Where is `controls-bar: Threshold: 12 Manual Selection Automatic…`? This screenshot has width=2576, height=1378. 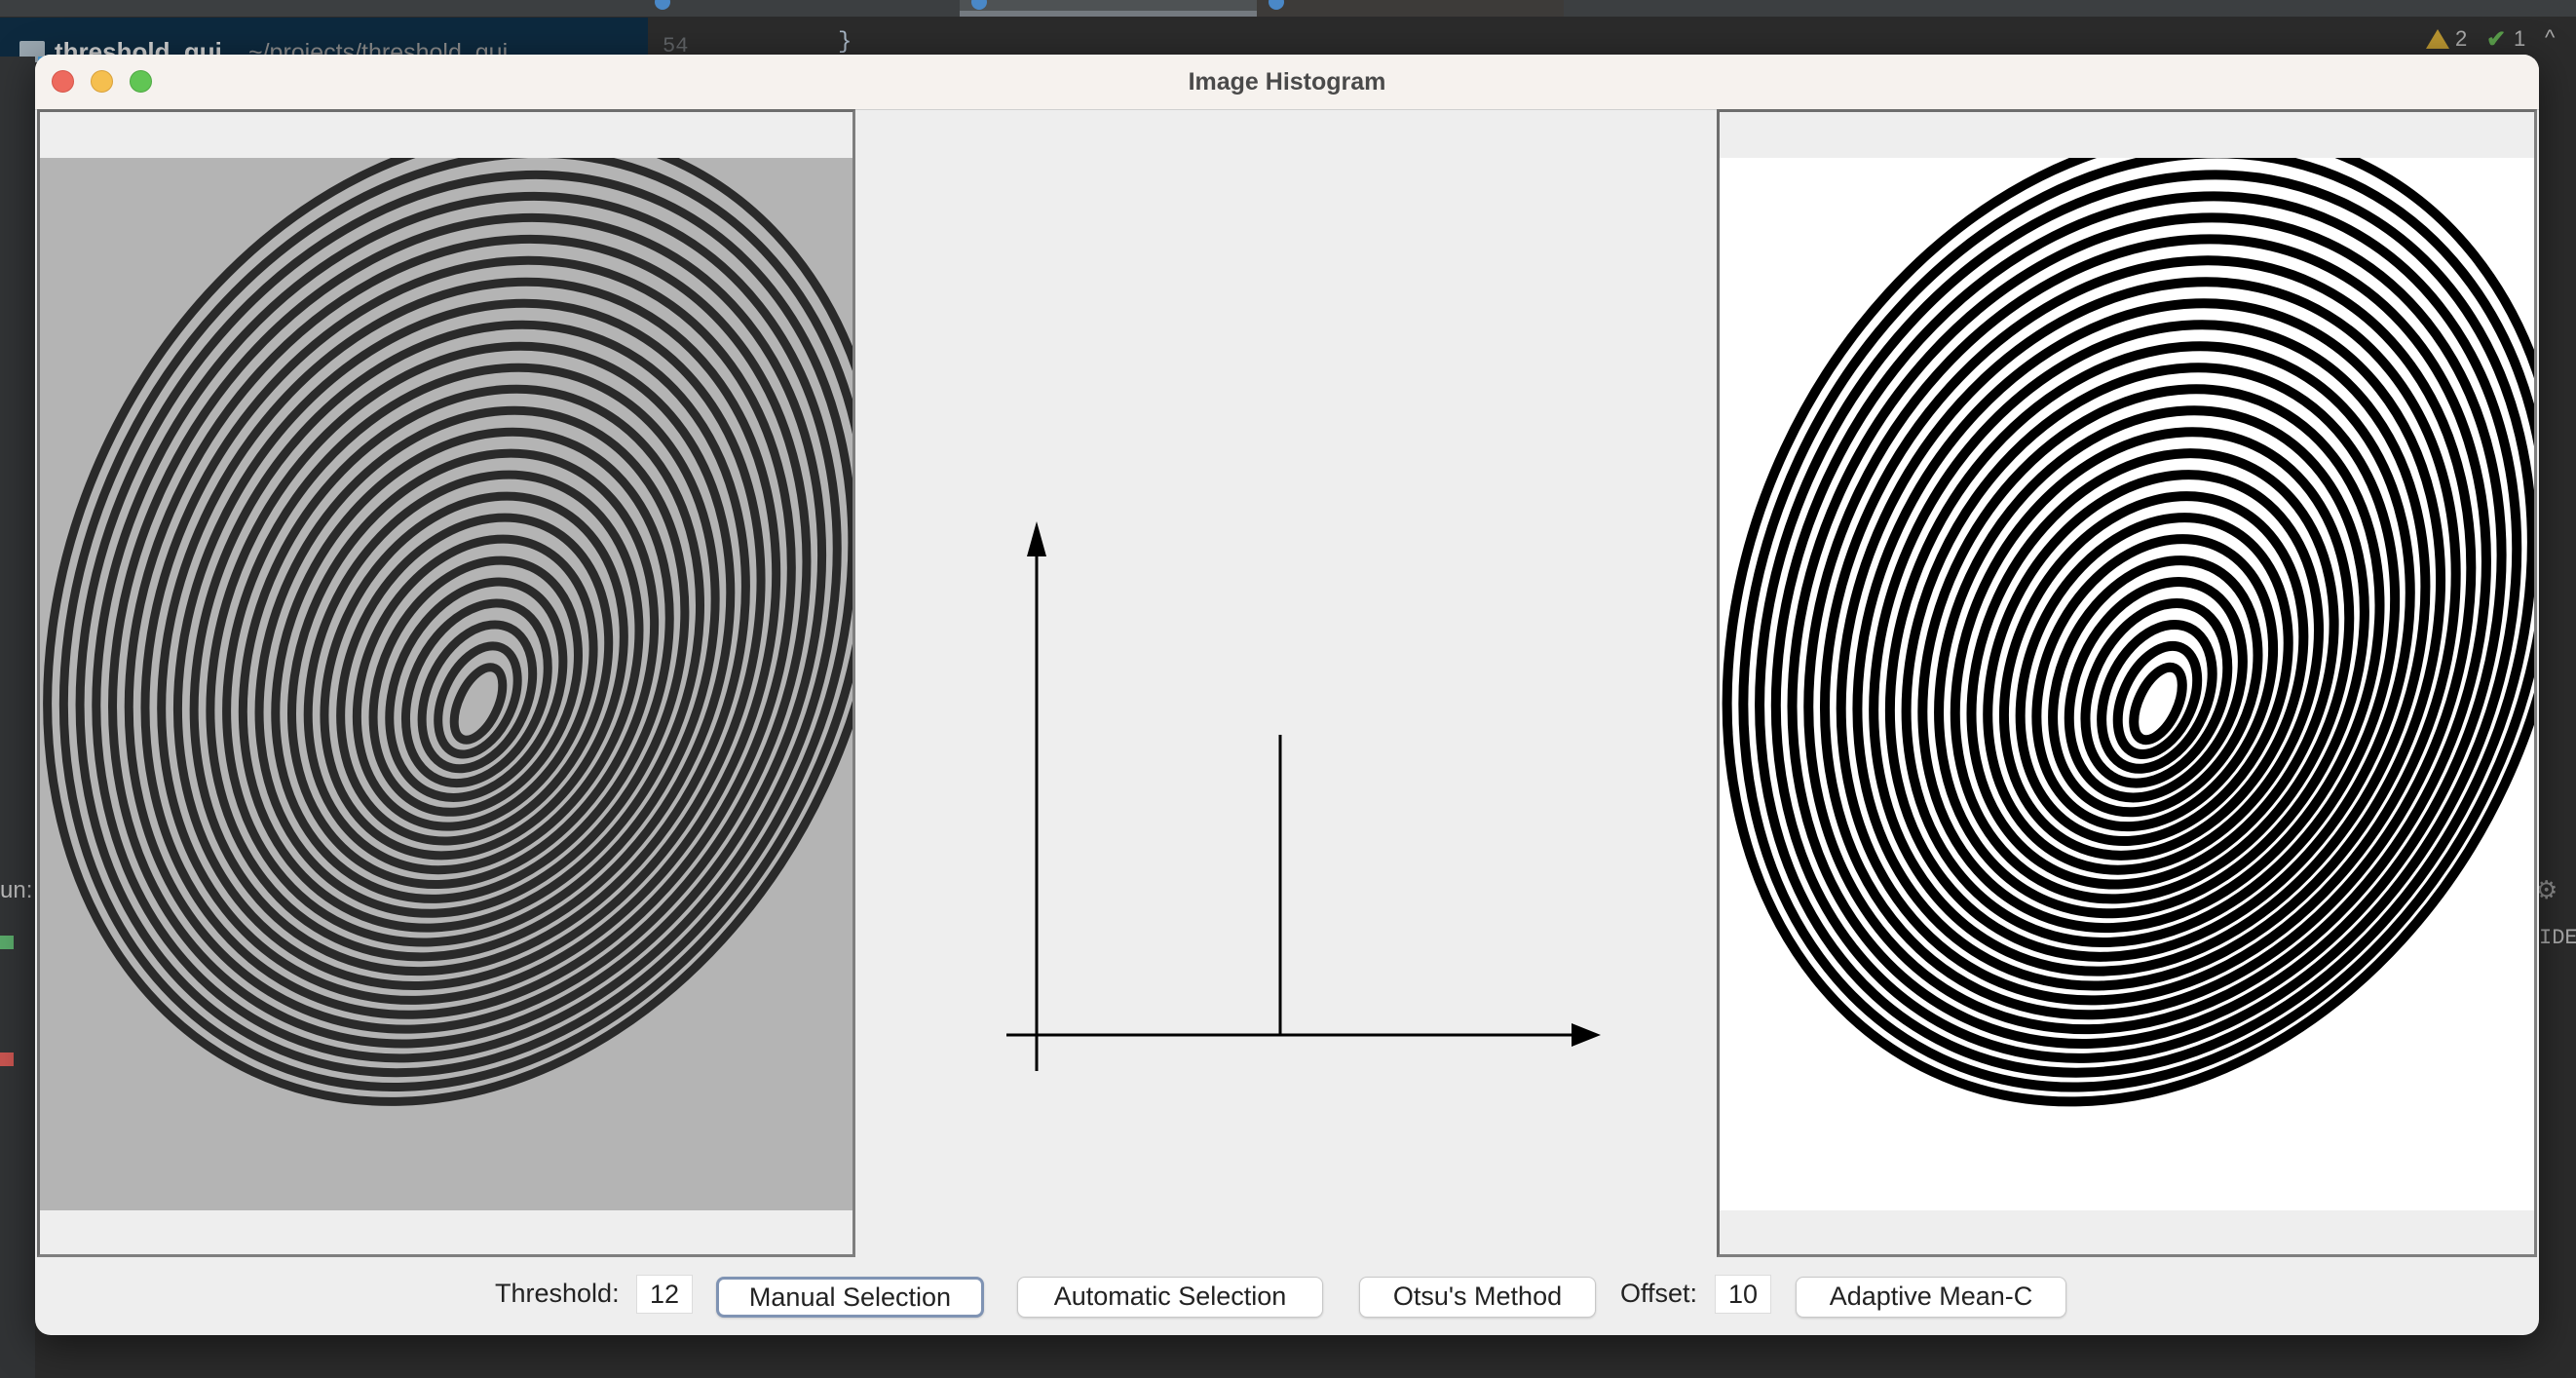
controls-bar: Threshold: 12 Manual Selection Automatic… is located at coordinates (1287, 1299).